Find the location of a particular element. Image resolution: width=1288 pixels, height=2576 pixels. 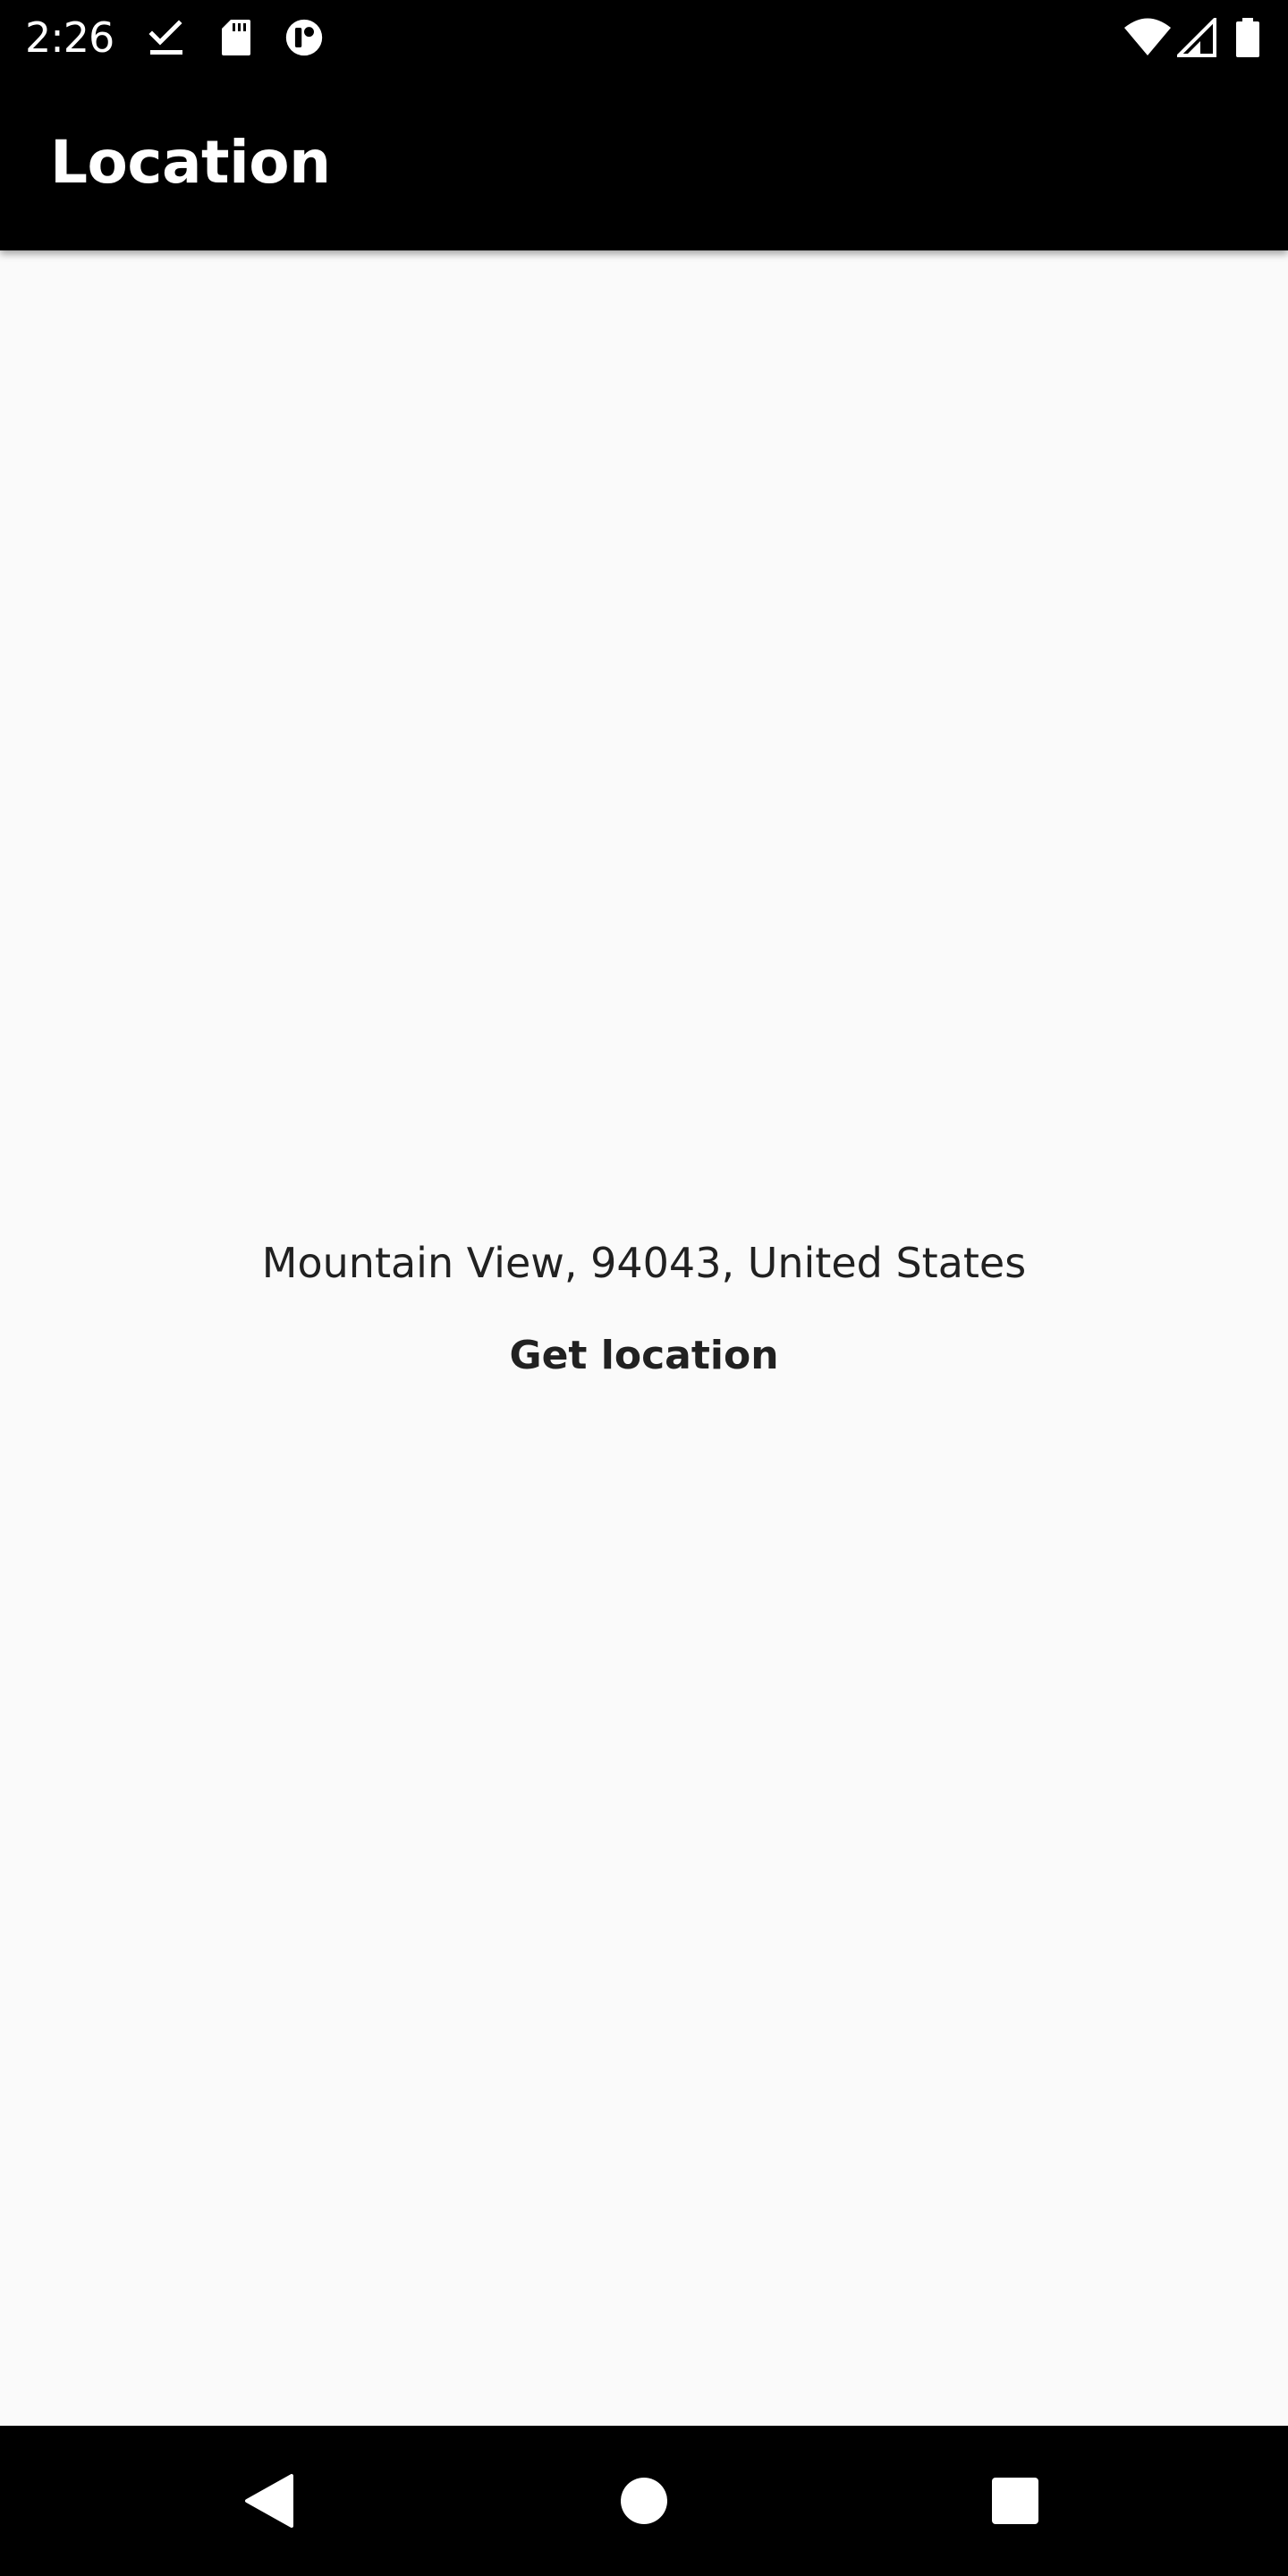

battery-icon is located at coordinates (1247, 37).